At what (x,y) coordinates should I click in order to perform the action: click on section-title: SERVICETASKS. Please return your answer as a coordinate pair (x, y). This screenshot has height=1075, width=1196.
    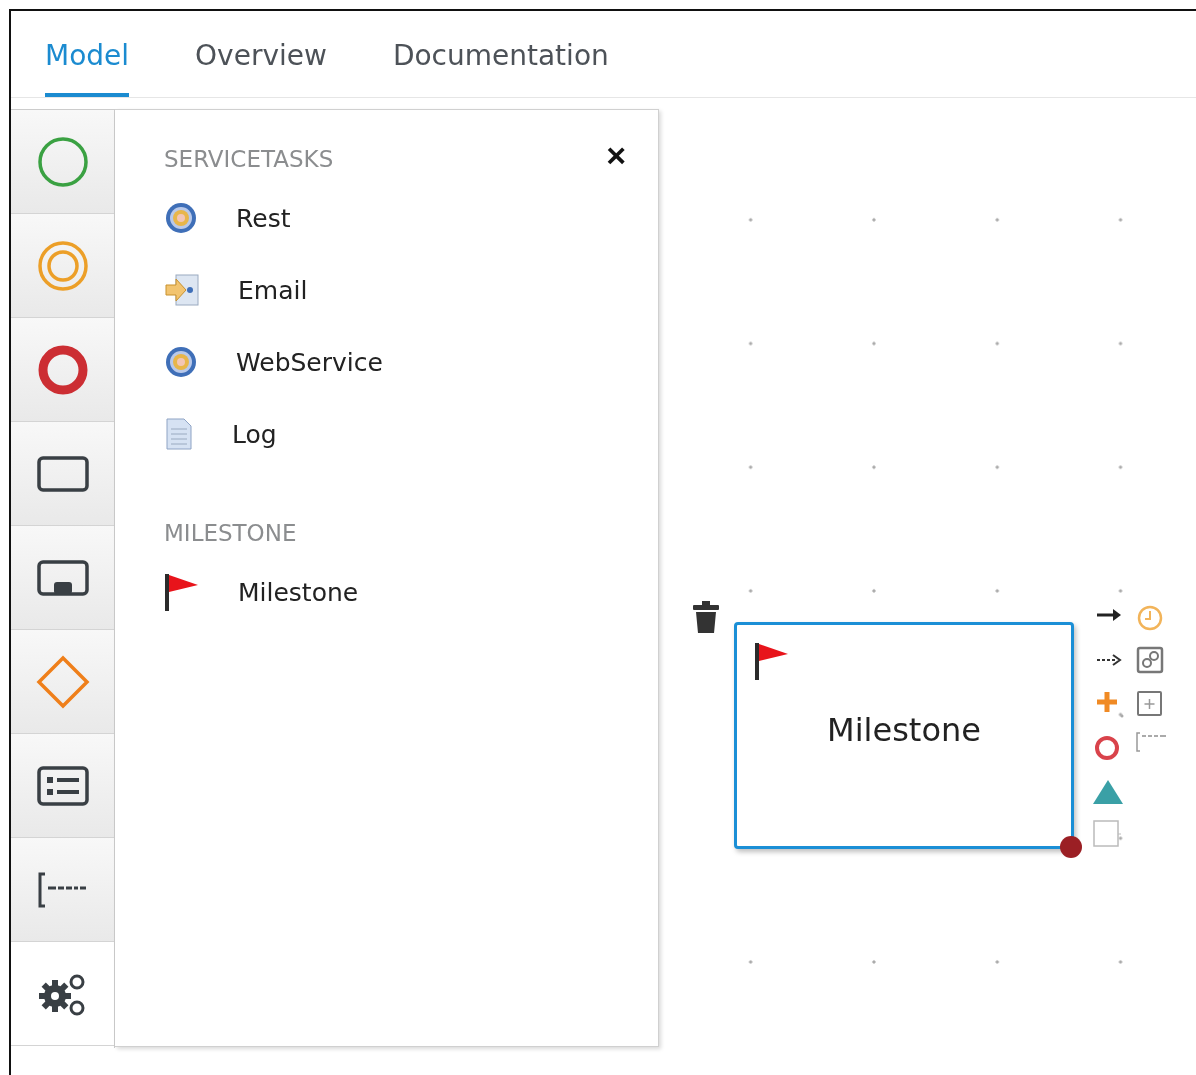
    Looking at the image, I should click on (249, 159).